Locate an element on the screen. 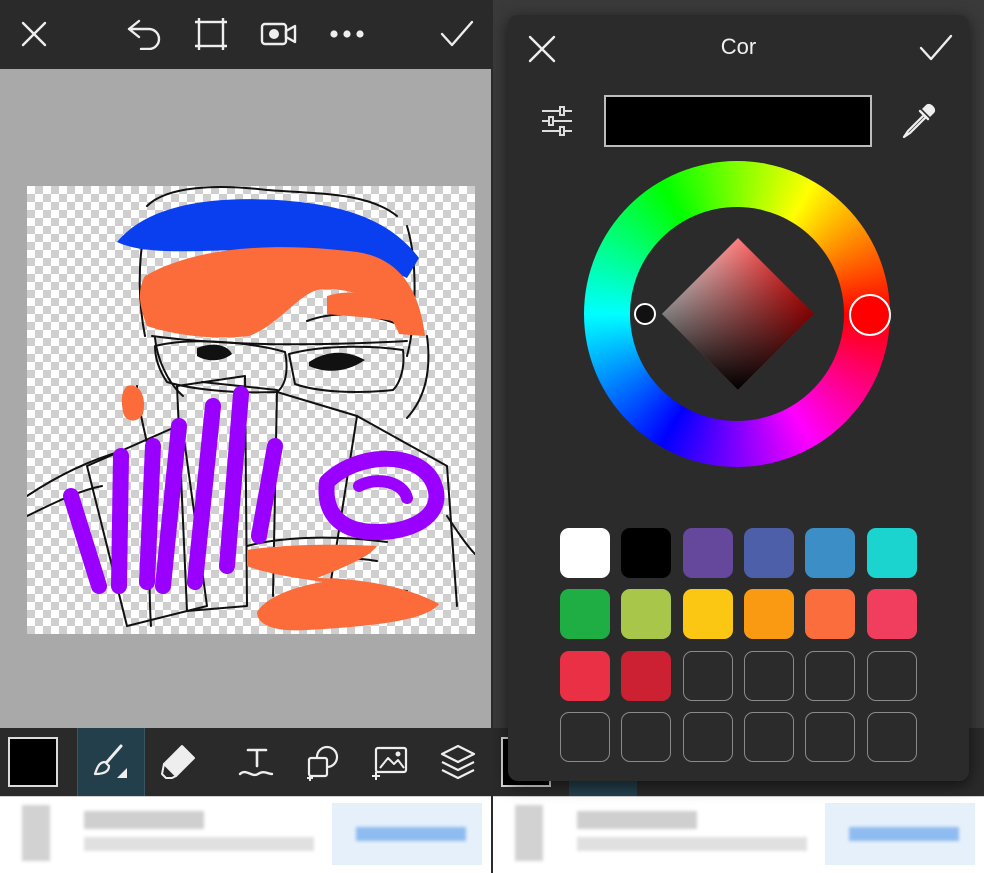 The height and width of the screenshot is (873, 984). sv-handle is located at coordinates (645, 314).